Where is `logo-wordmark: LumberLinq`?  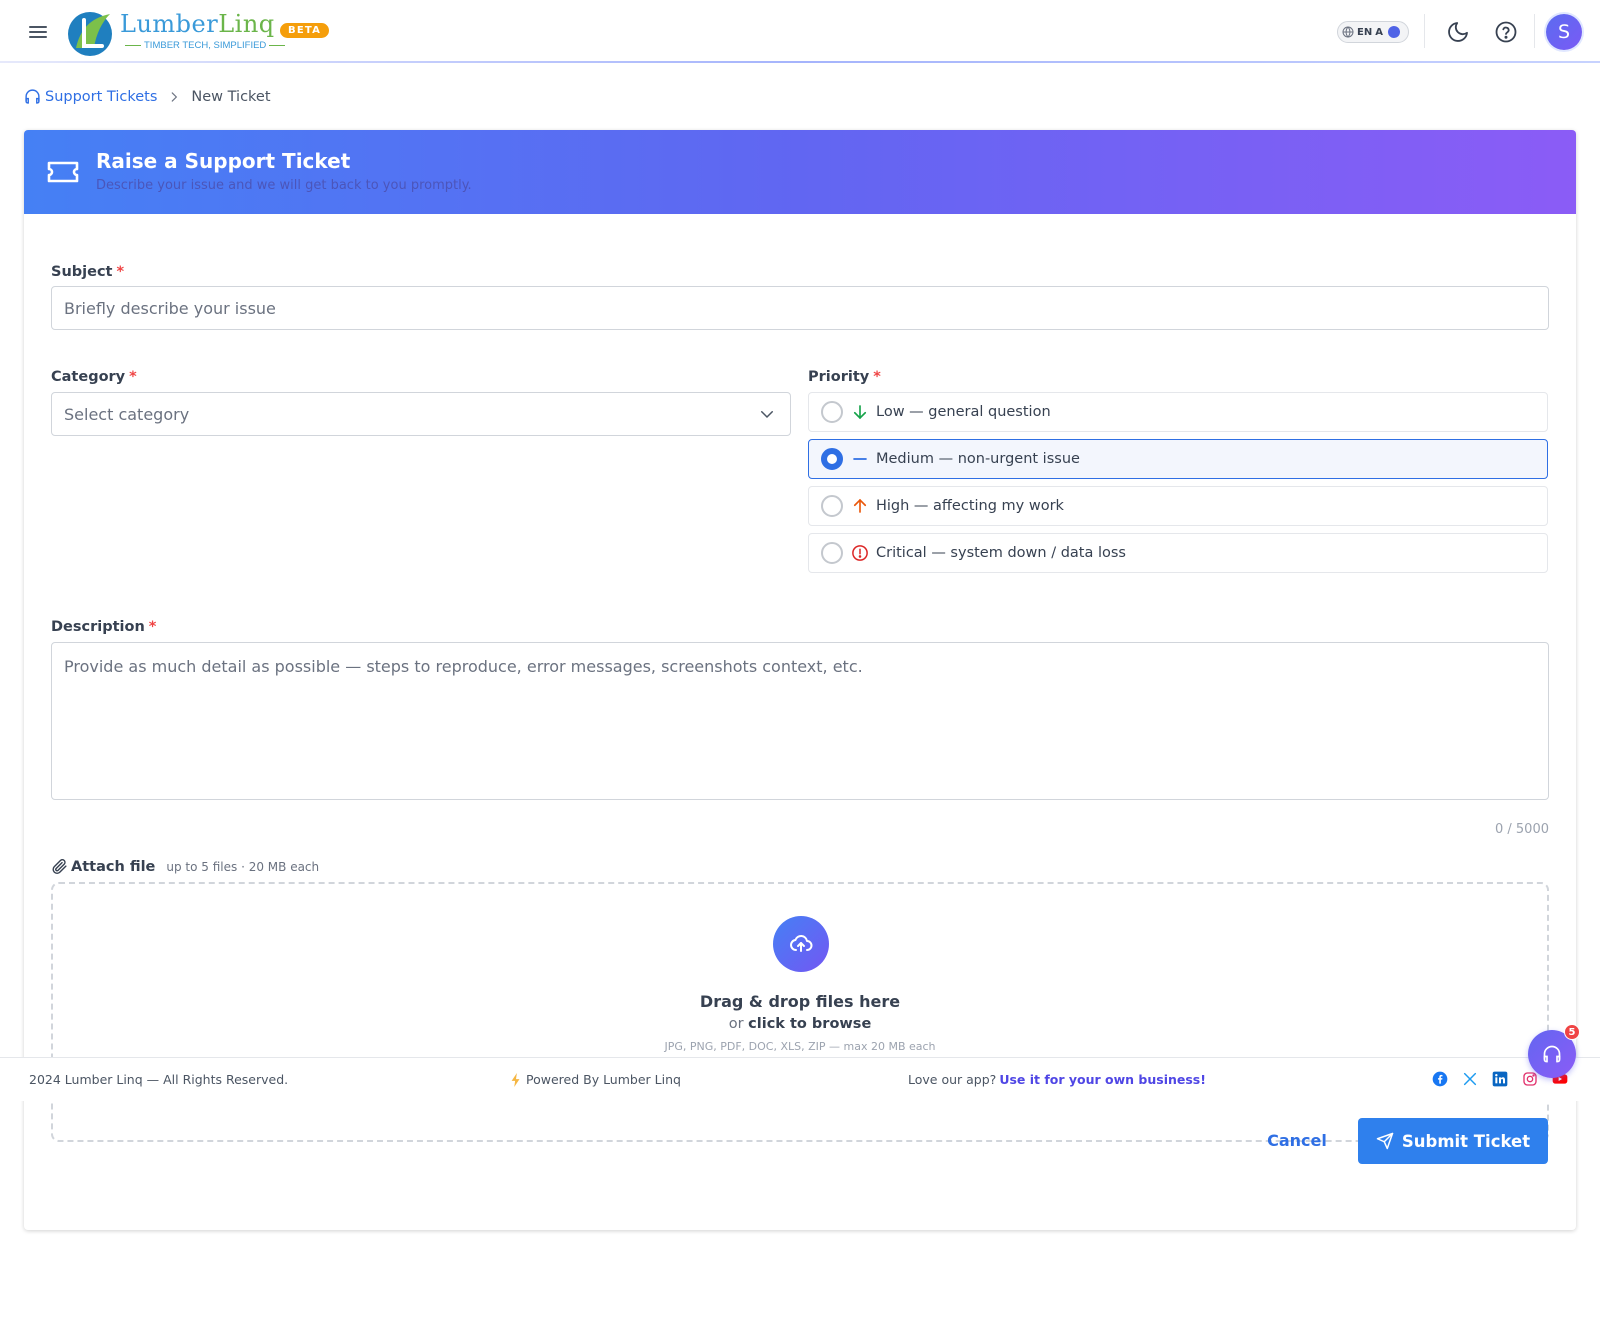 logo-wordmark: LumberLinq is located at coordinates (197, 24).